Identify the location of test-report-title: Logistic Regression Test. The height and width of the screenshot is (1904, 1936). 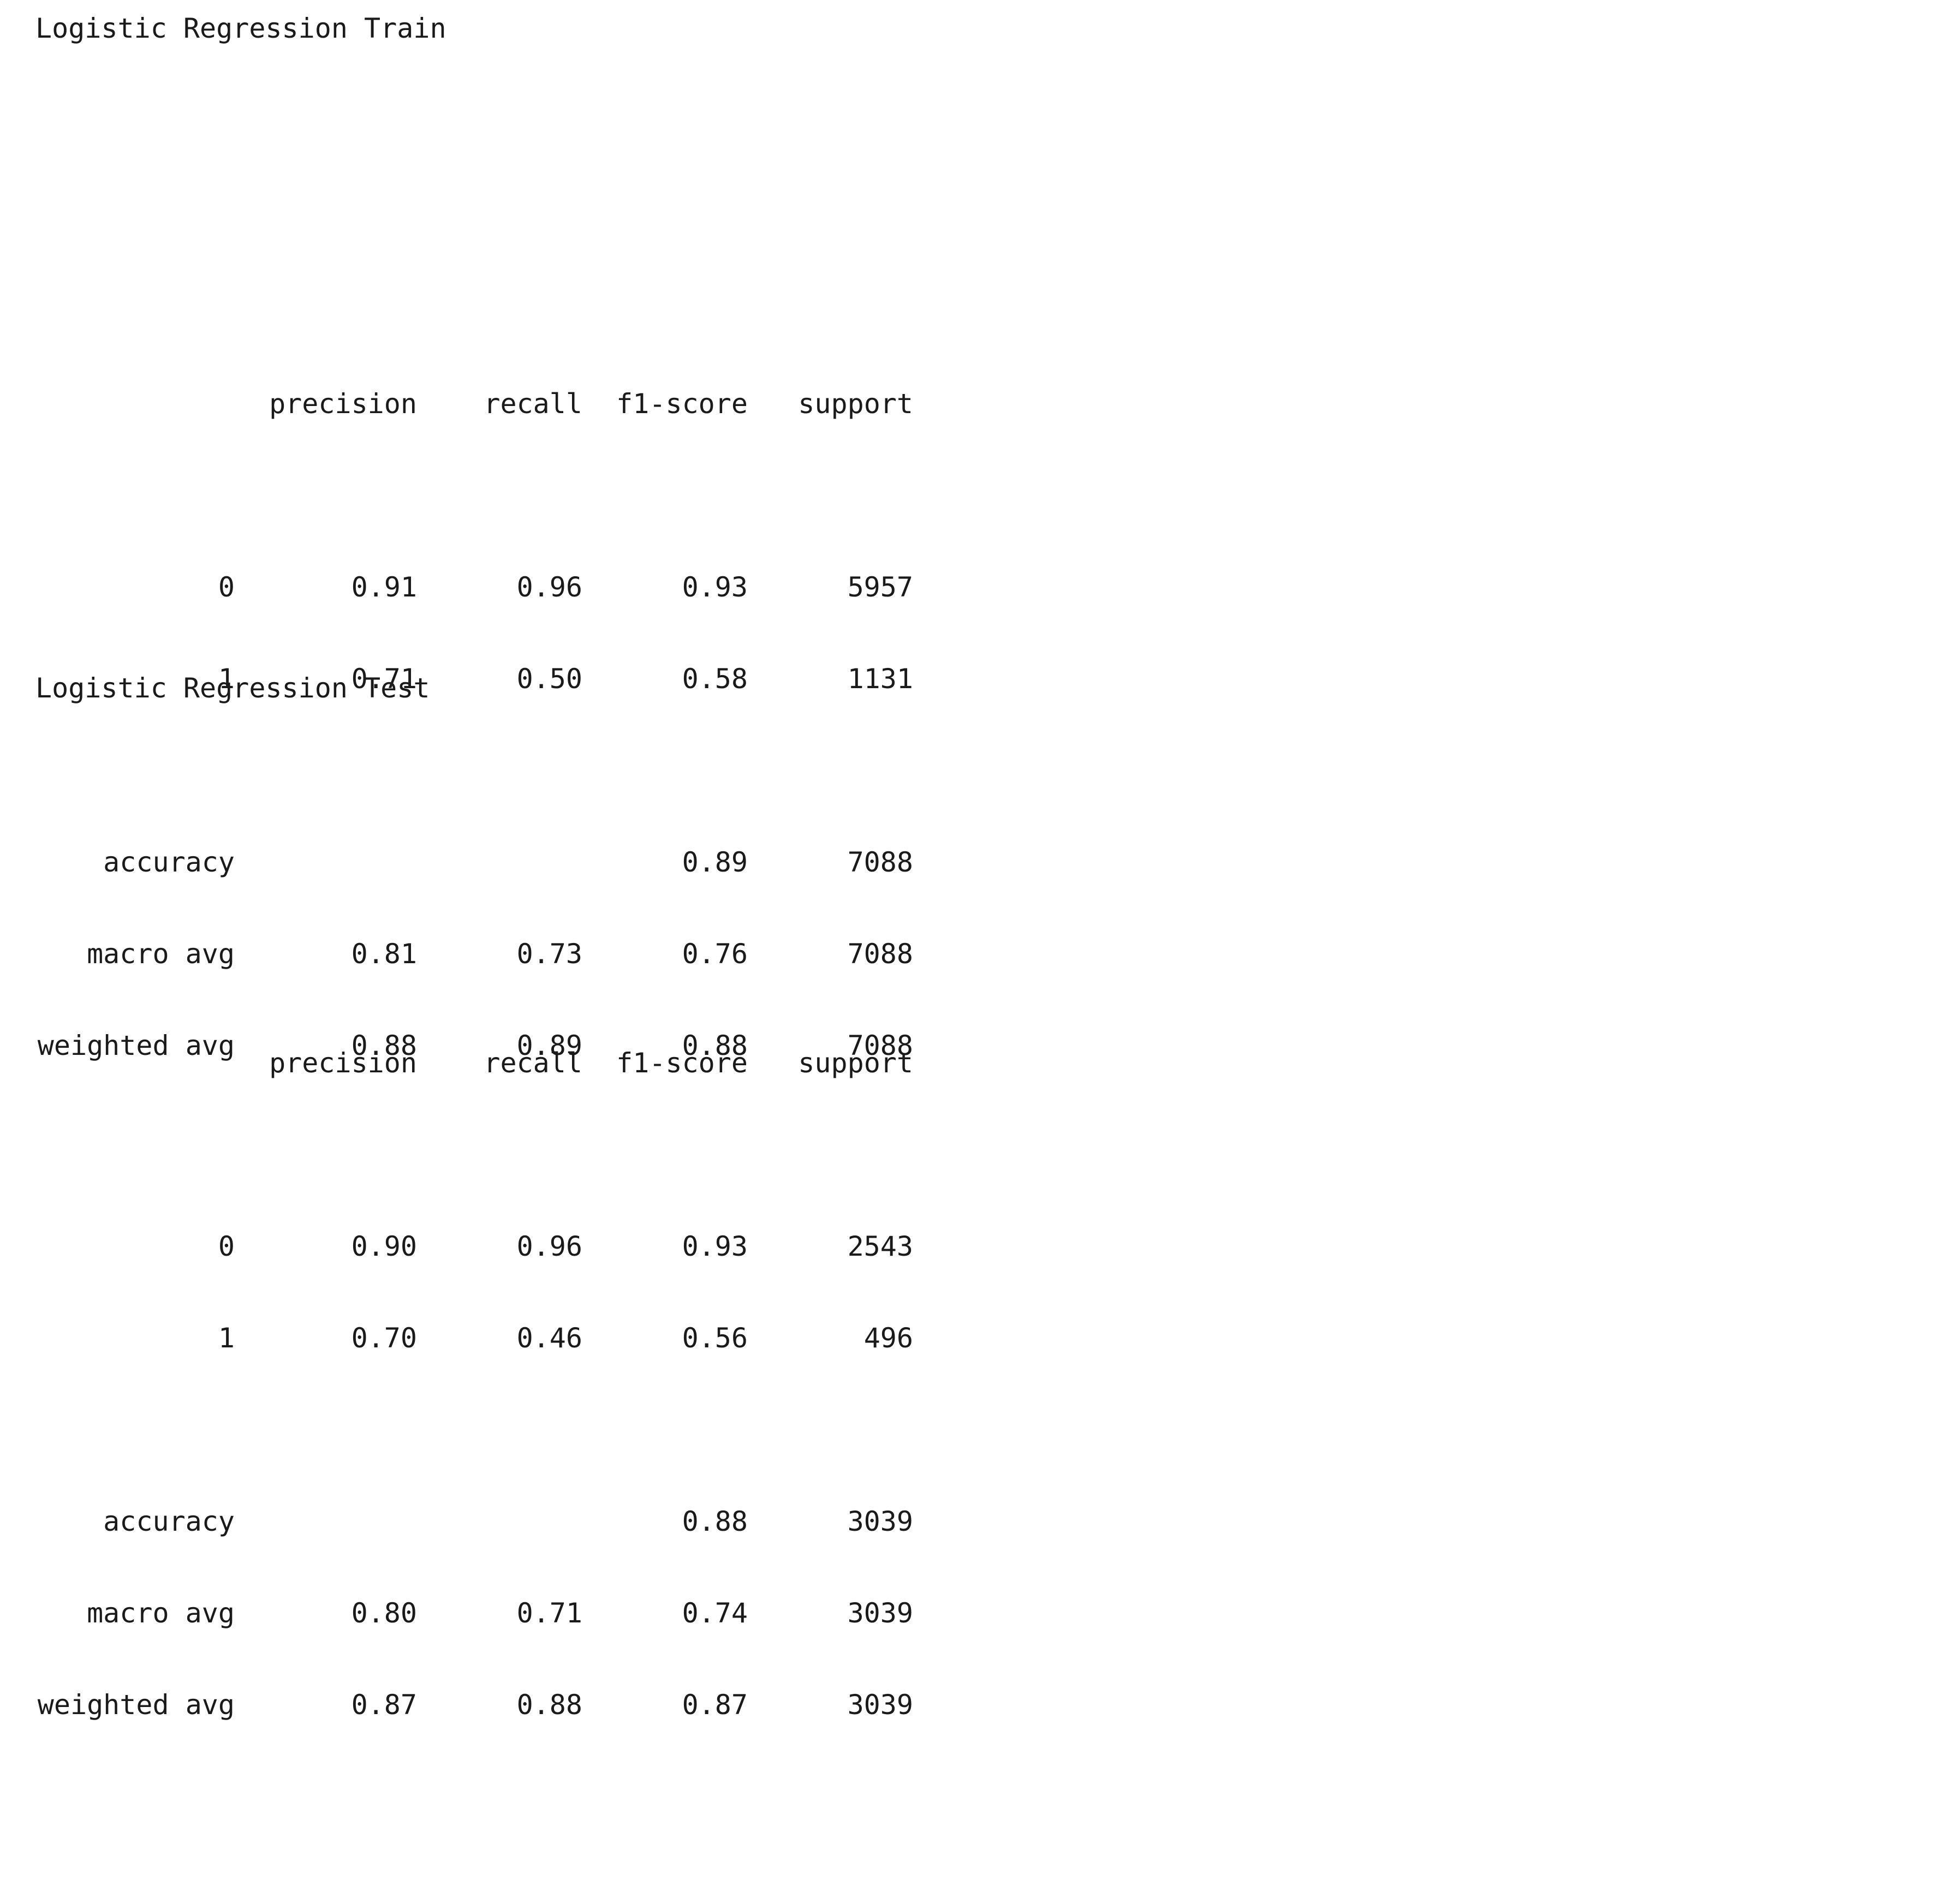
(233, 688).